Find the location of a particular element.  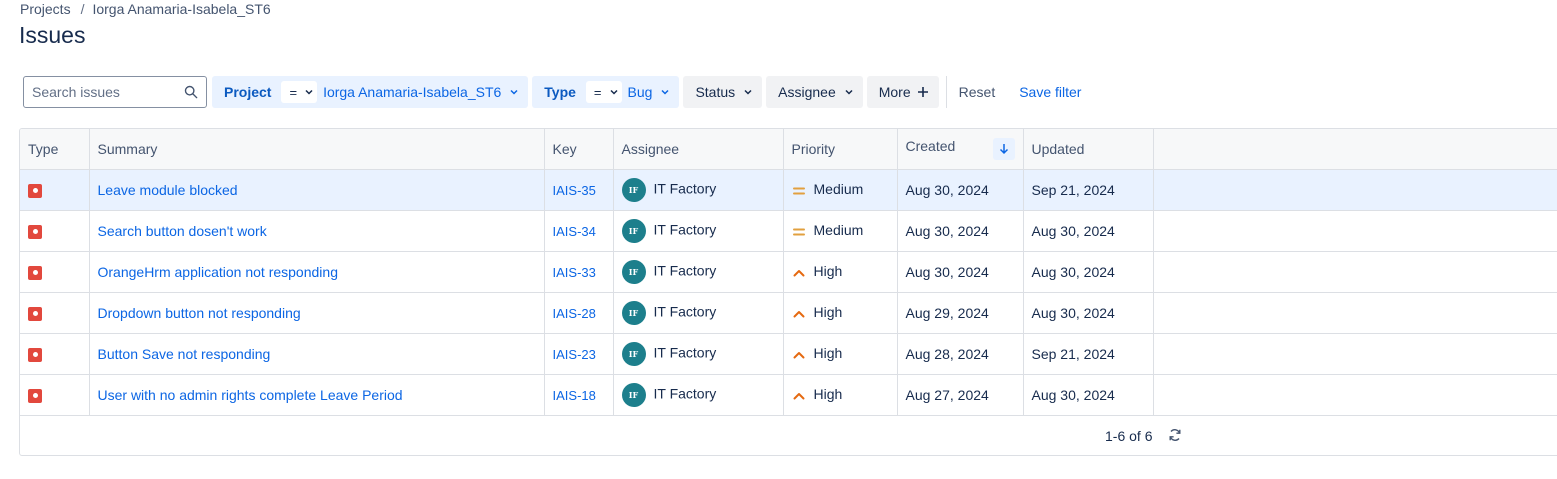

cell-key: IAIS-35 is located at coordinates (579, 190).